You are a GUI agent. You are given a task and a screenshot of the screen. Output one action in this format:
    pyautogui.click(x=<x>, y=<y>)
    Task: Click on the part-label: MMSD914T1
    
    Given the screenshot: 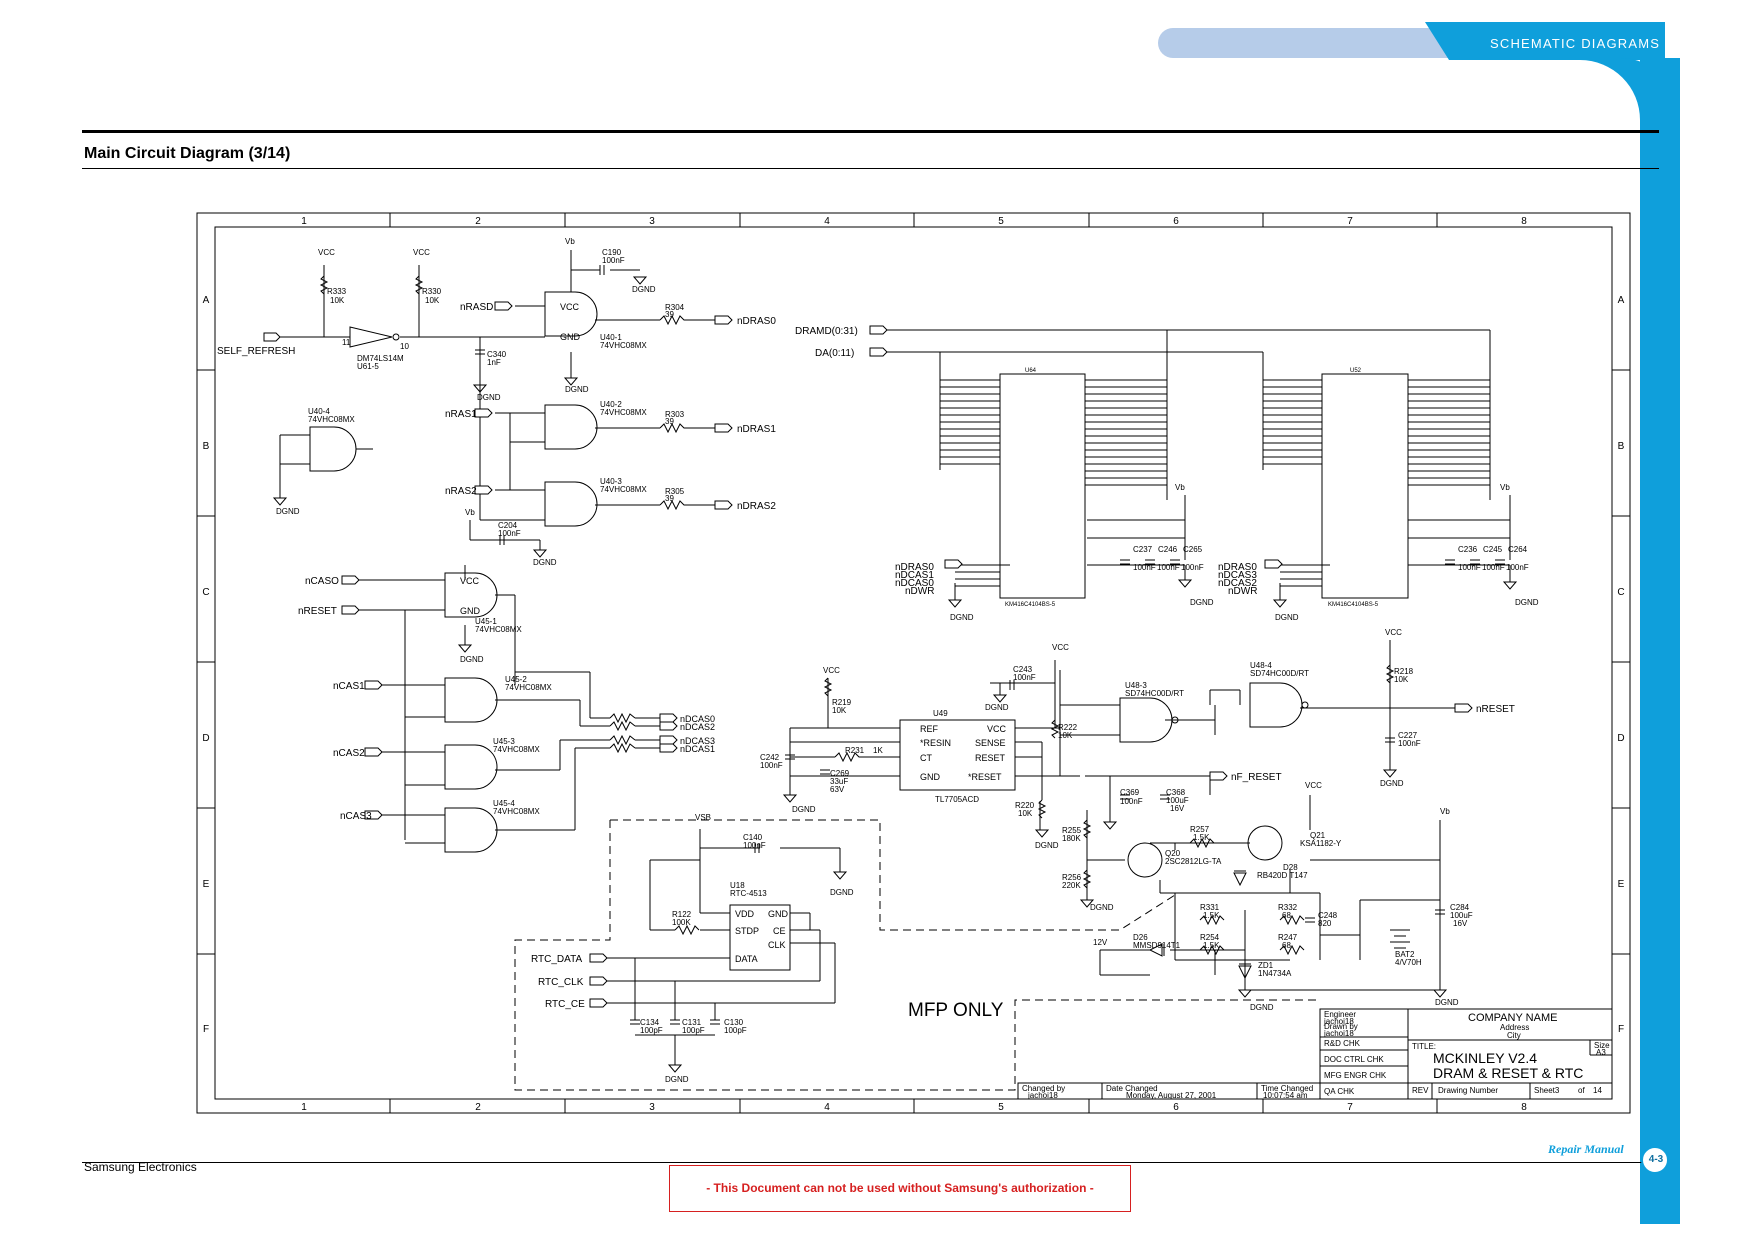 What is the action you would take?
    pyautogui.click(x=1157, y=945)
    